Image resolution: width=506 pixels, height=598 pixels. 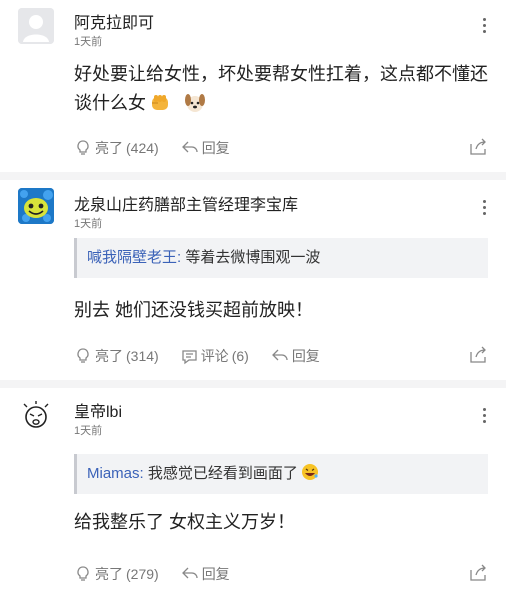 I want to click on like-button: 亮了 (424), so click(x=116, y=148).